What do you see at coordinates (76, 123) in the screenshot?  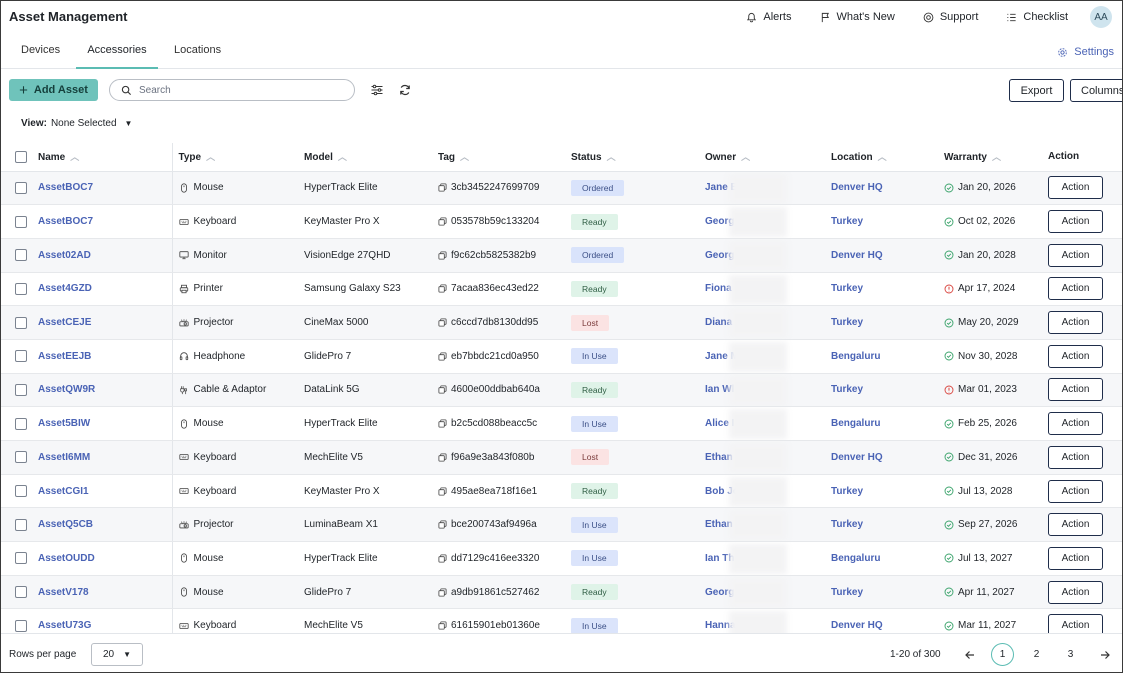 I see `view-selector: View: None Selected ▼` at bounding box center [76, 123].